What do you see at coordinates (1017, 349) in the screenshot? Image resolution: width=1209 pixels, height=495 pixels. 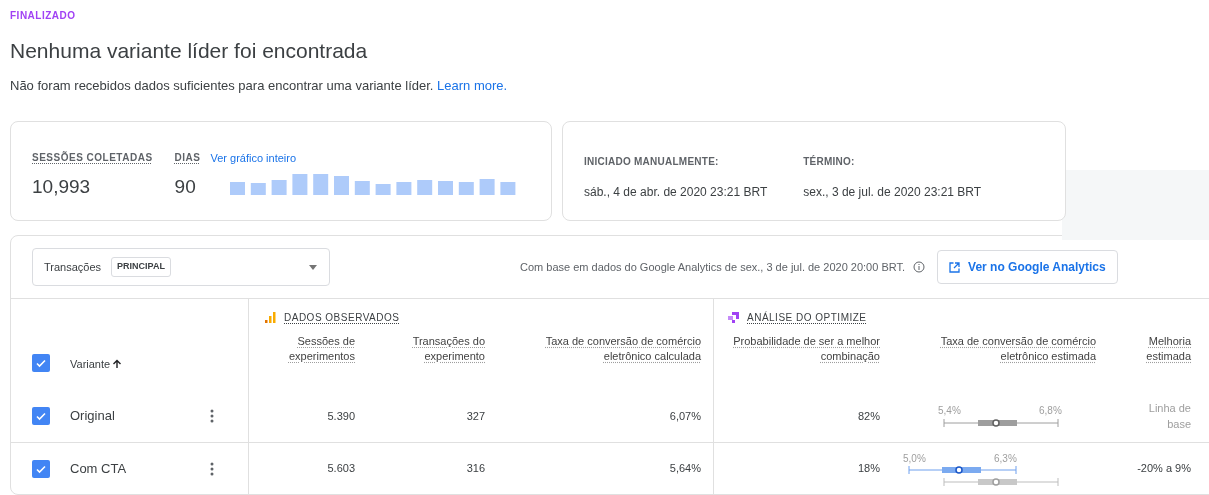 I see `column-header: Taxa de conversão de comércio eletrônico estimada` at bounding box center [1017, 349].